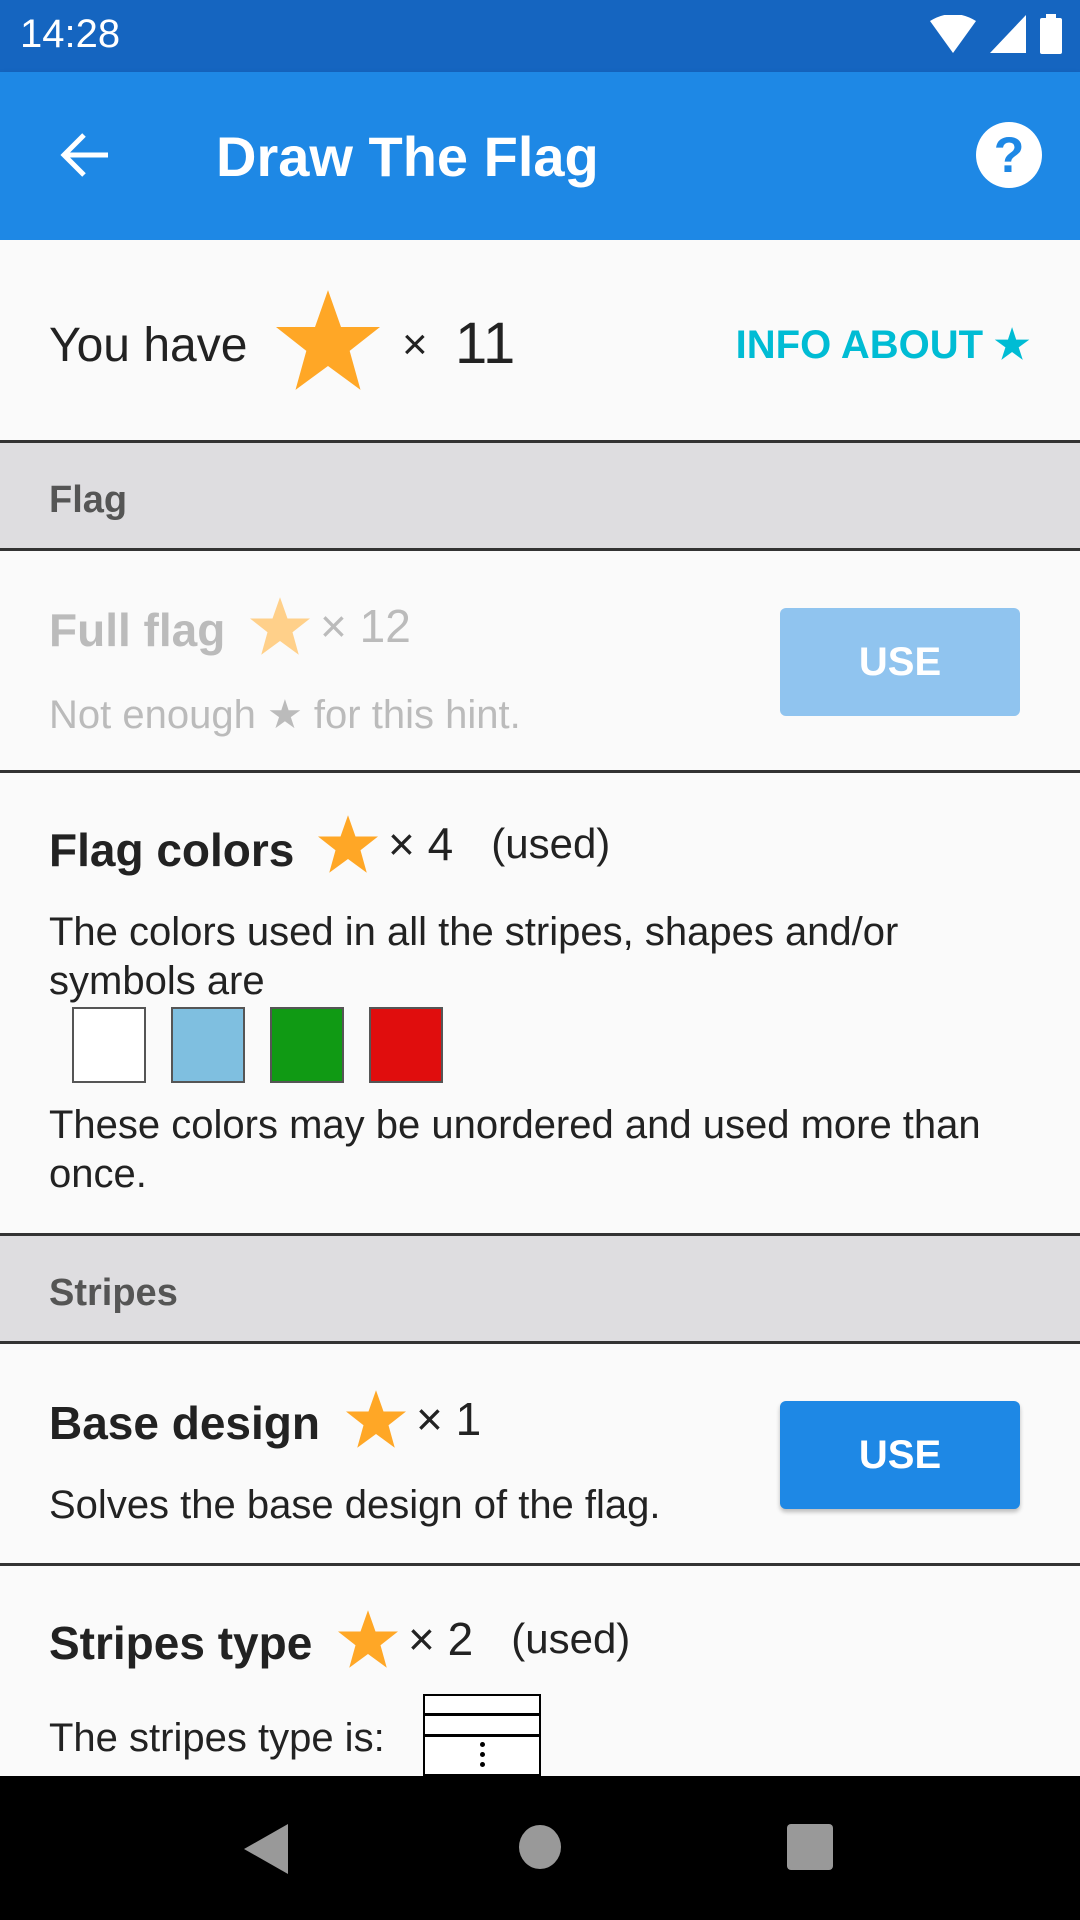 This screenshot has width=1080, height=1920. Describe the element at coordinates (449, 1419) in the screenshot. I see `hint-cost-value: × 1` at that location.